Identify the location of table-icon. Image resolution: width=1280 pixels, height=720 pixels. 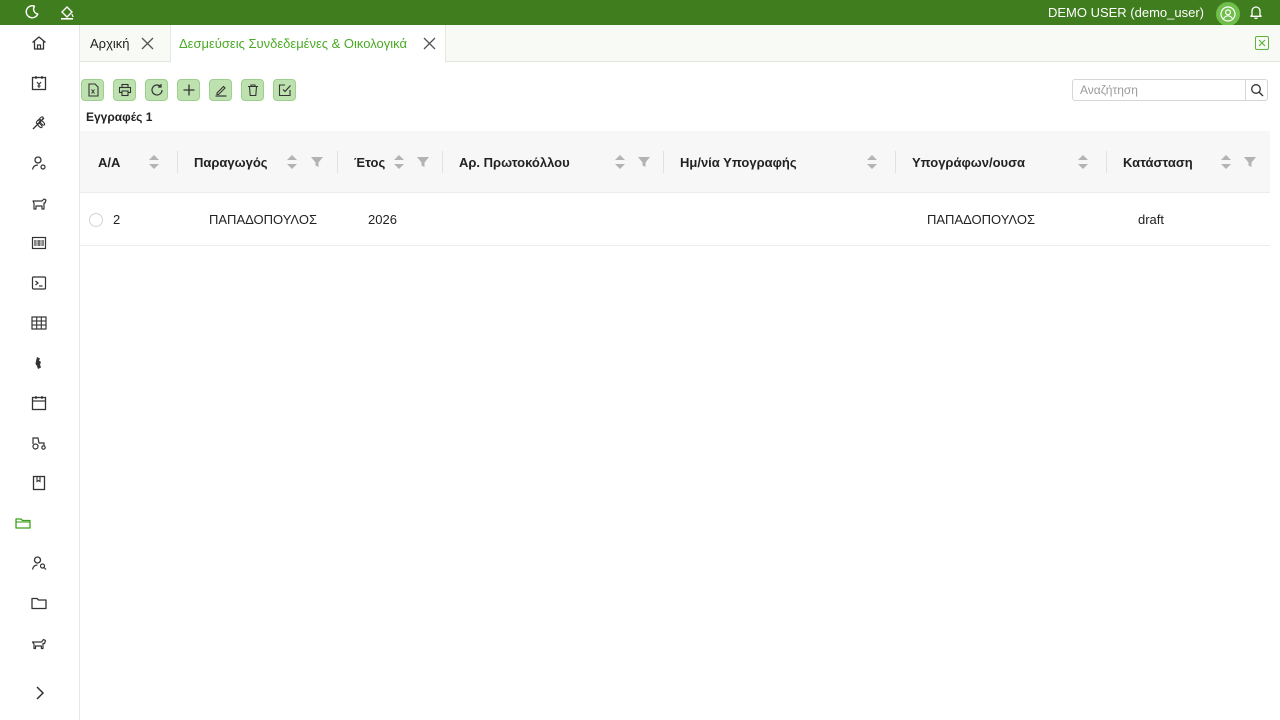
(39, 323).